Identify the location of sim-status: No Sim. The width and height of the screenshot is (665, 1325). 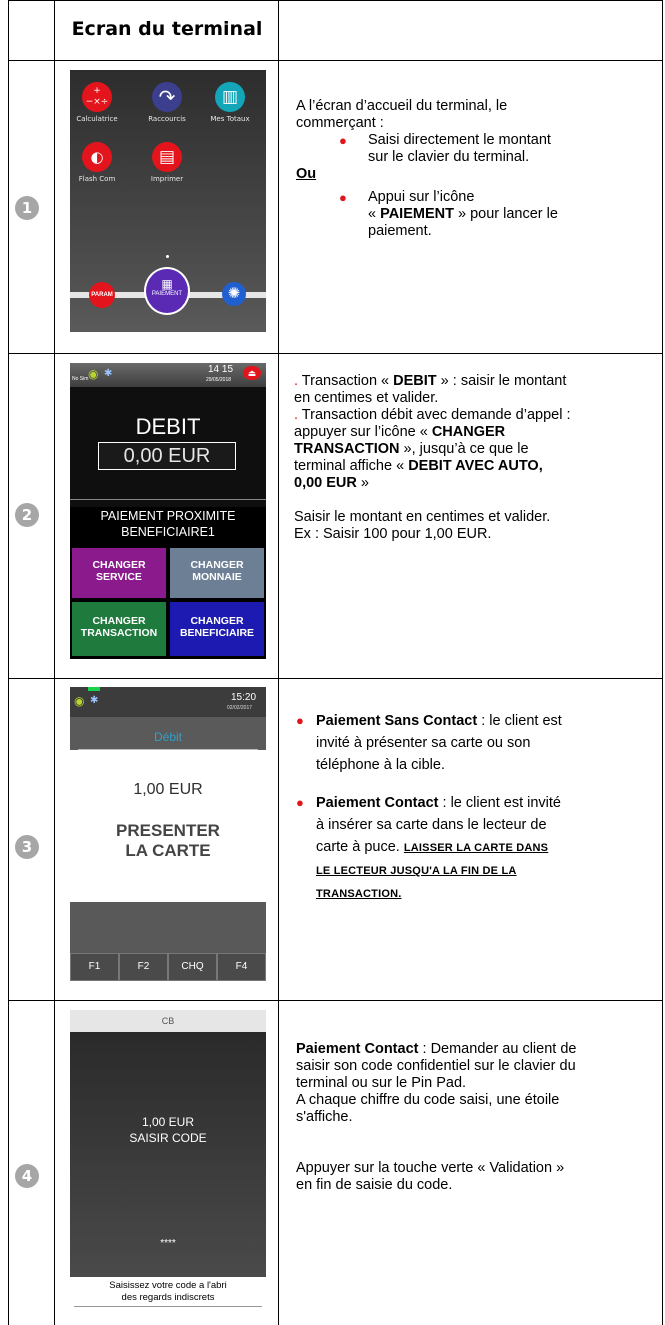
(80, 379).